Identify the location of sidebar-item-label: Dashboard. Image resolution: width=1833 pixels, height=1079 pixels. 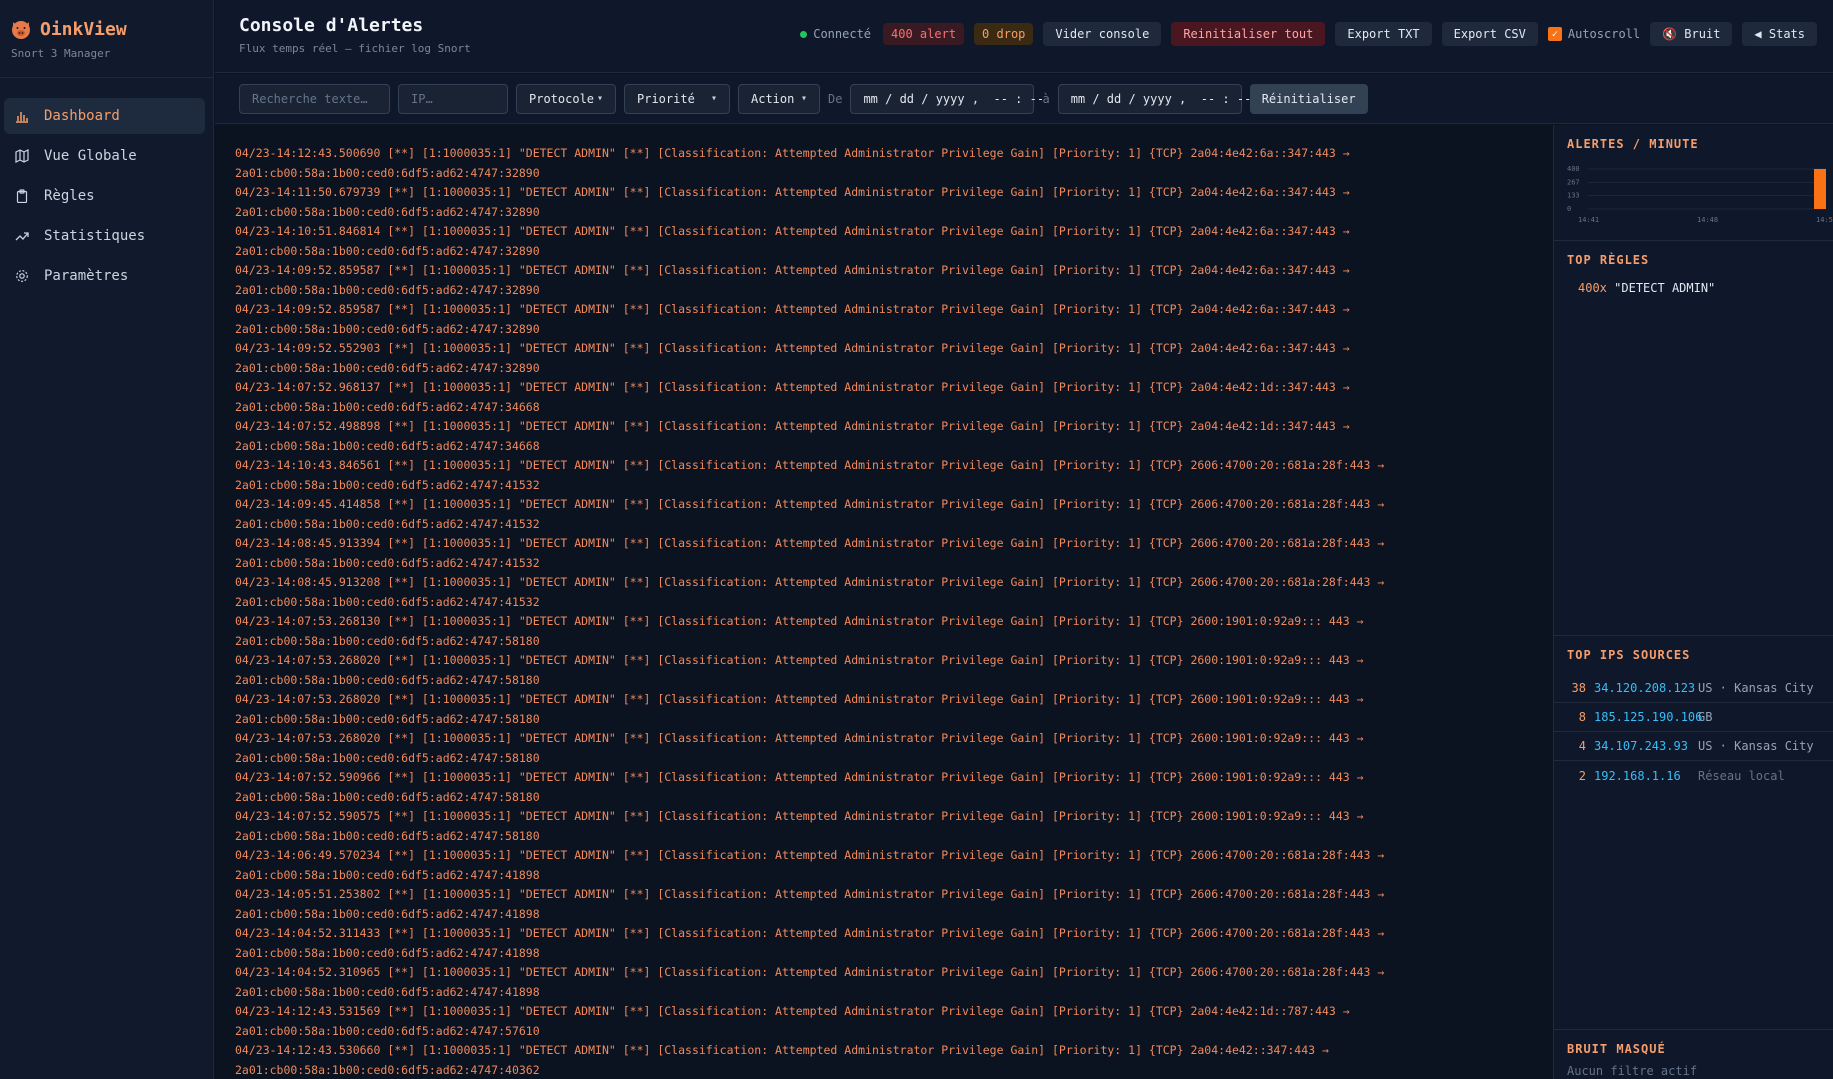
(82, 116).